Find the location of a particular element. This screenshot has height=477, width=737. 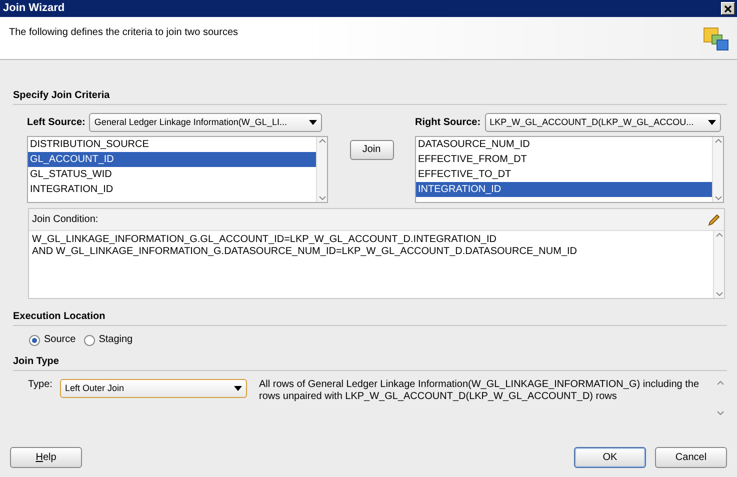

section-heading: Join Type is located at coordinates (370, 363).